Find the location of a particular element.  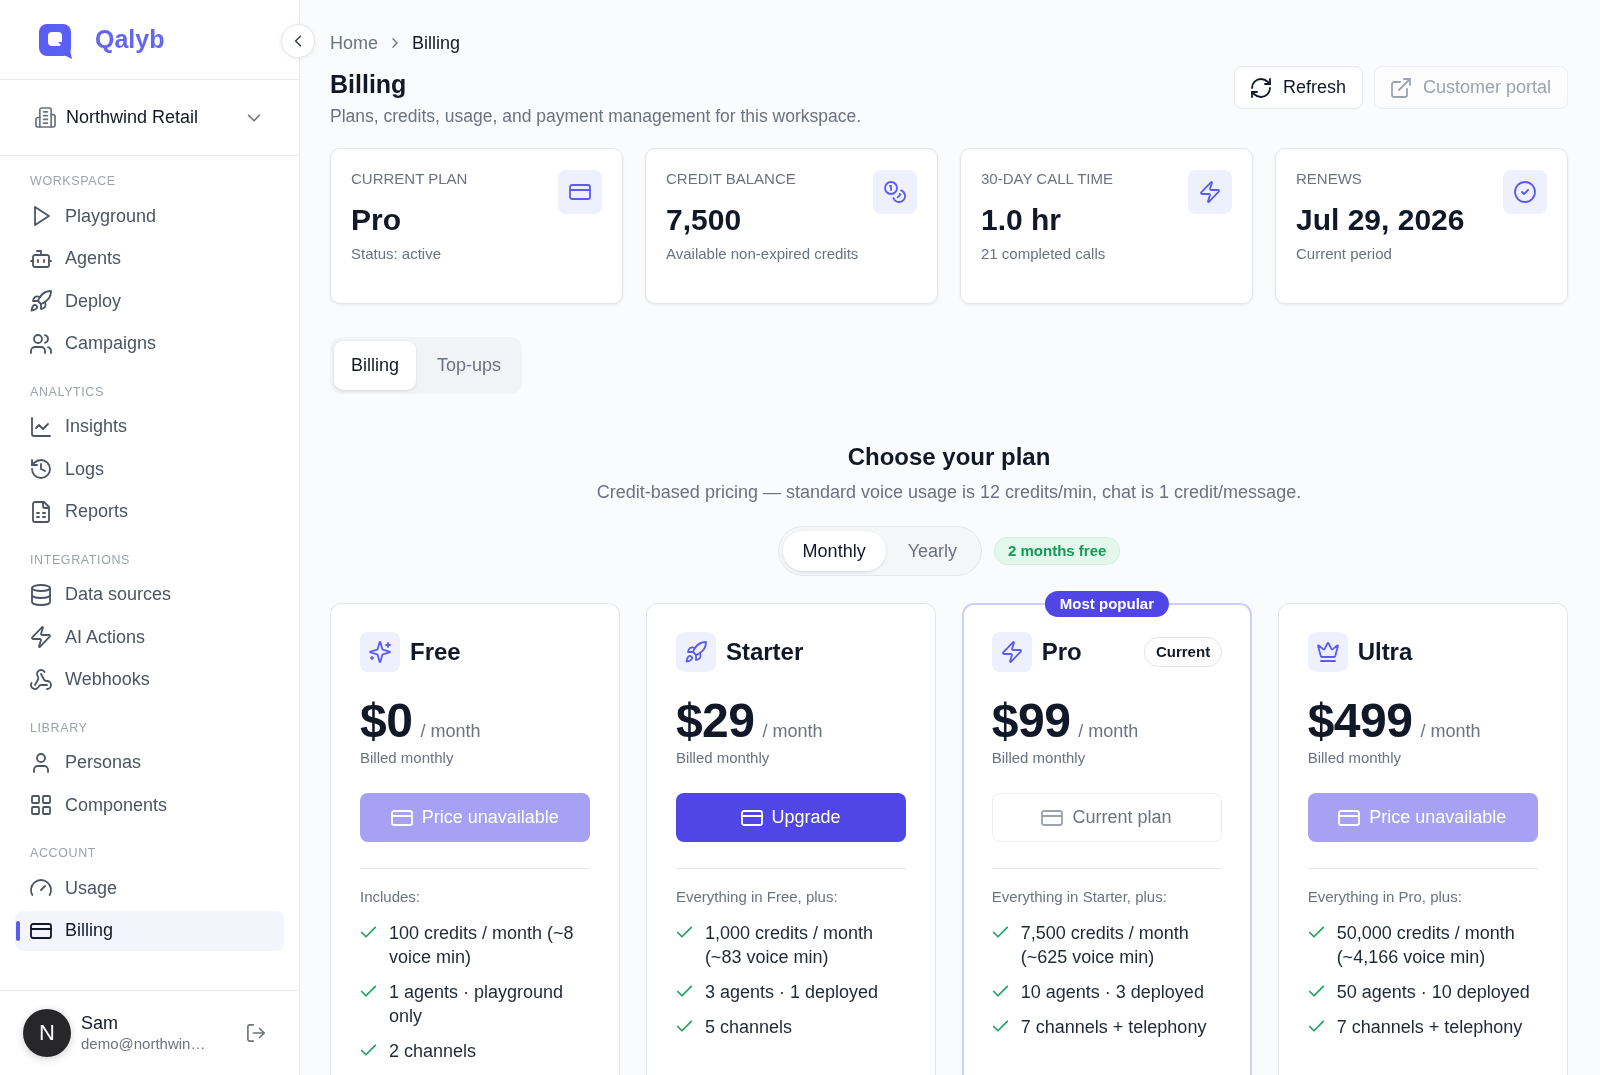

history-icon is located at coordinates (41, 469).